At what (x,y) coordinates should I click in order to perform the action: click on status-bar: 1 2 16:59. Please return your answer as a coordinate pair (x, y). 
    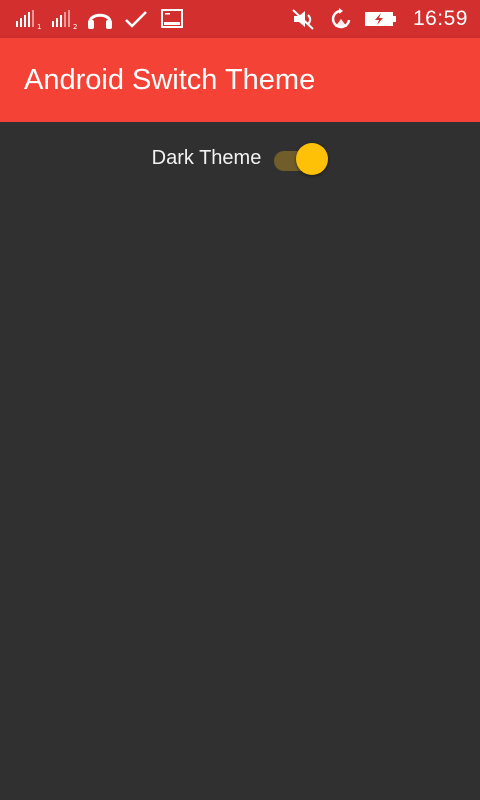
    Looking at the image, I should click on (240, 19).